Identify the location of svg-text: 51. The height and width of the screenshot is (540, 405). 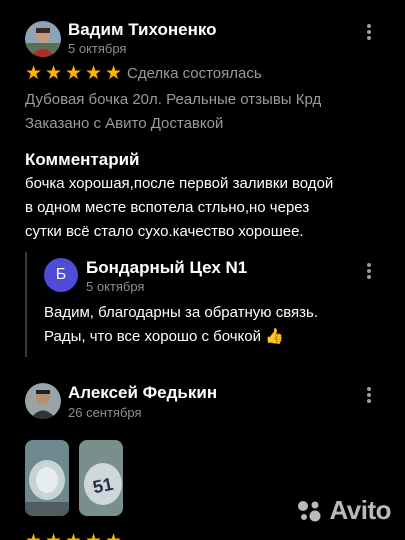
(103, 486).